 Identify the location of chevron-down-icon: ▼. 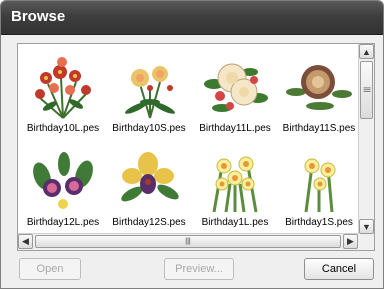
(366, 226).